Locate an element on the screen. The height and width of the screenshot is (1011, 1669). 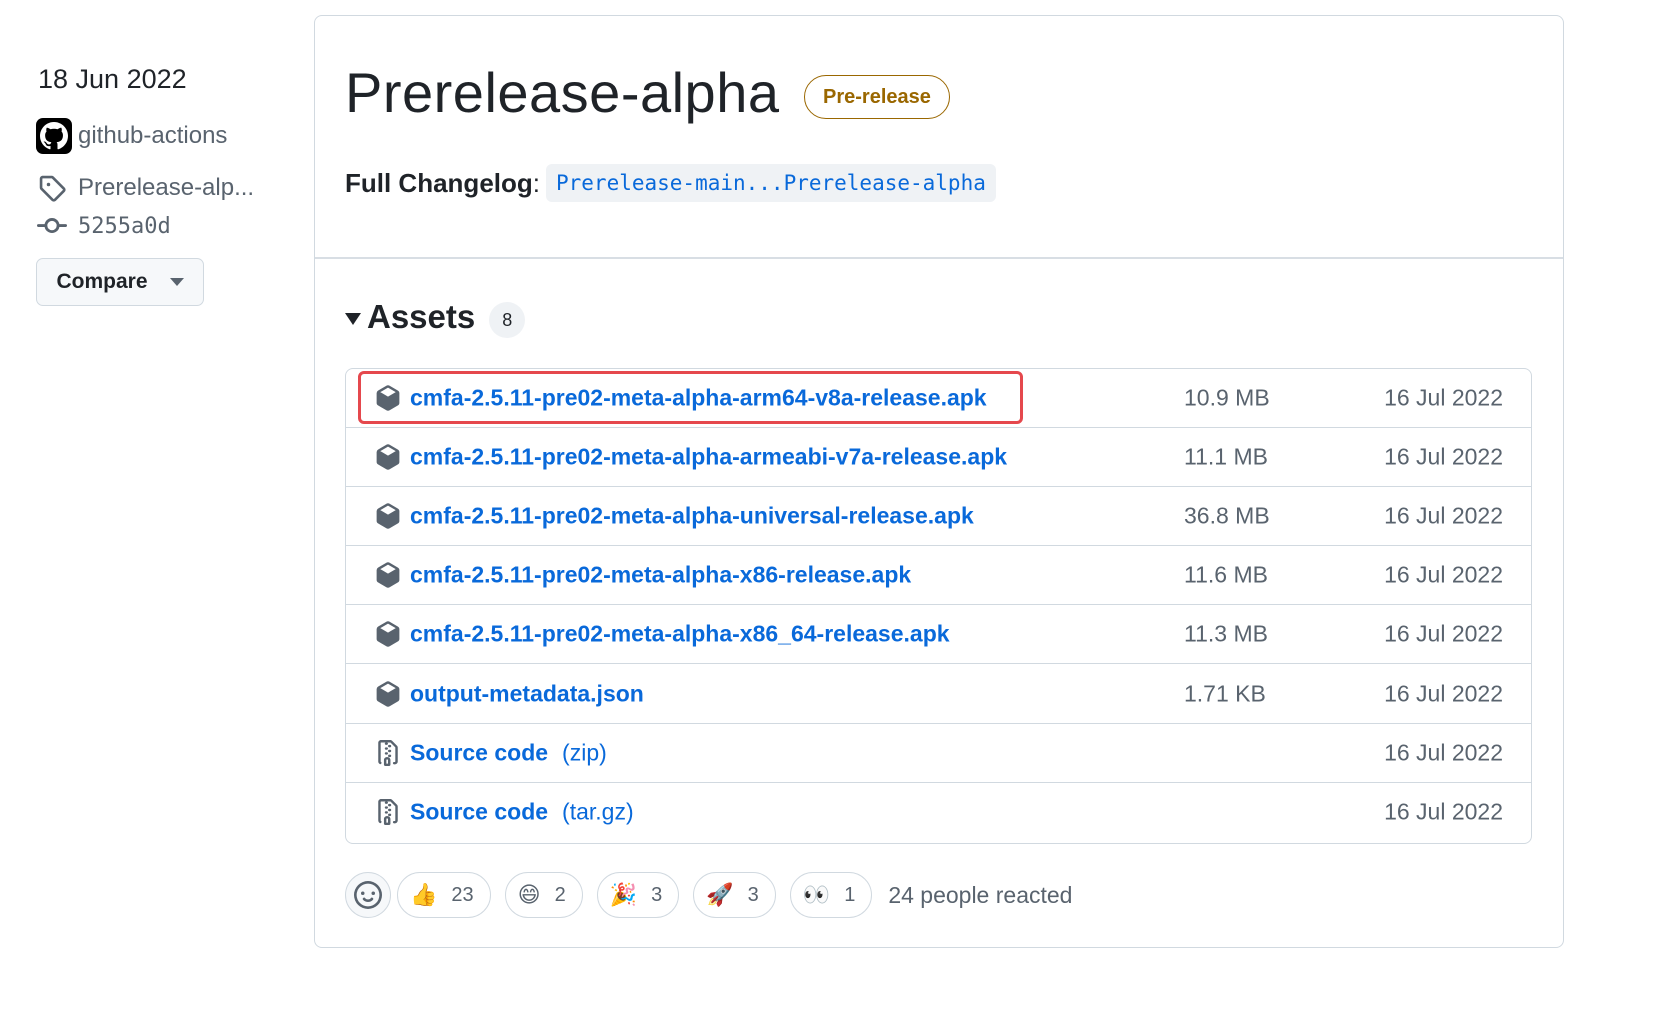
commit-sha: 5255a0d is located at coordinates (124, 226).